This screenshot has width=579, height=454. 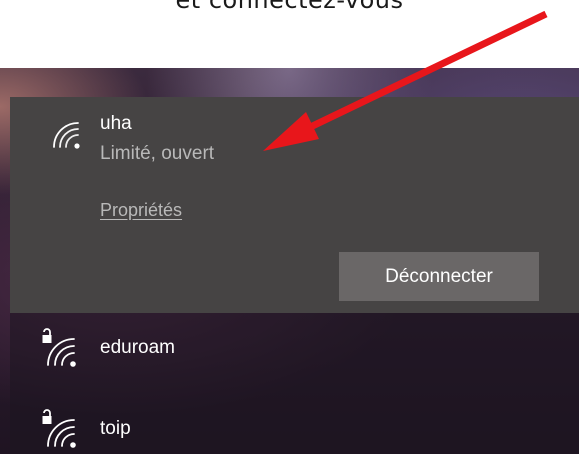 What do you see at coordinates (439, 276) in the screenshot?
I see `disconnect-button: Déconnecter` at bounding box center [439, 276].